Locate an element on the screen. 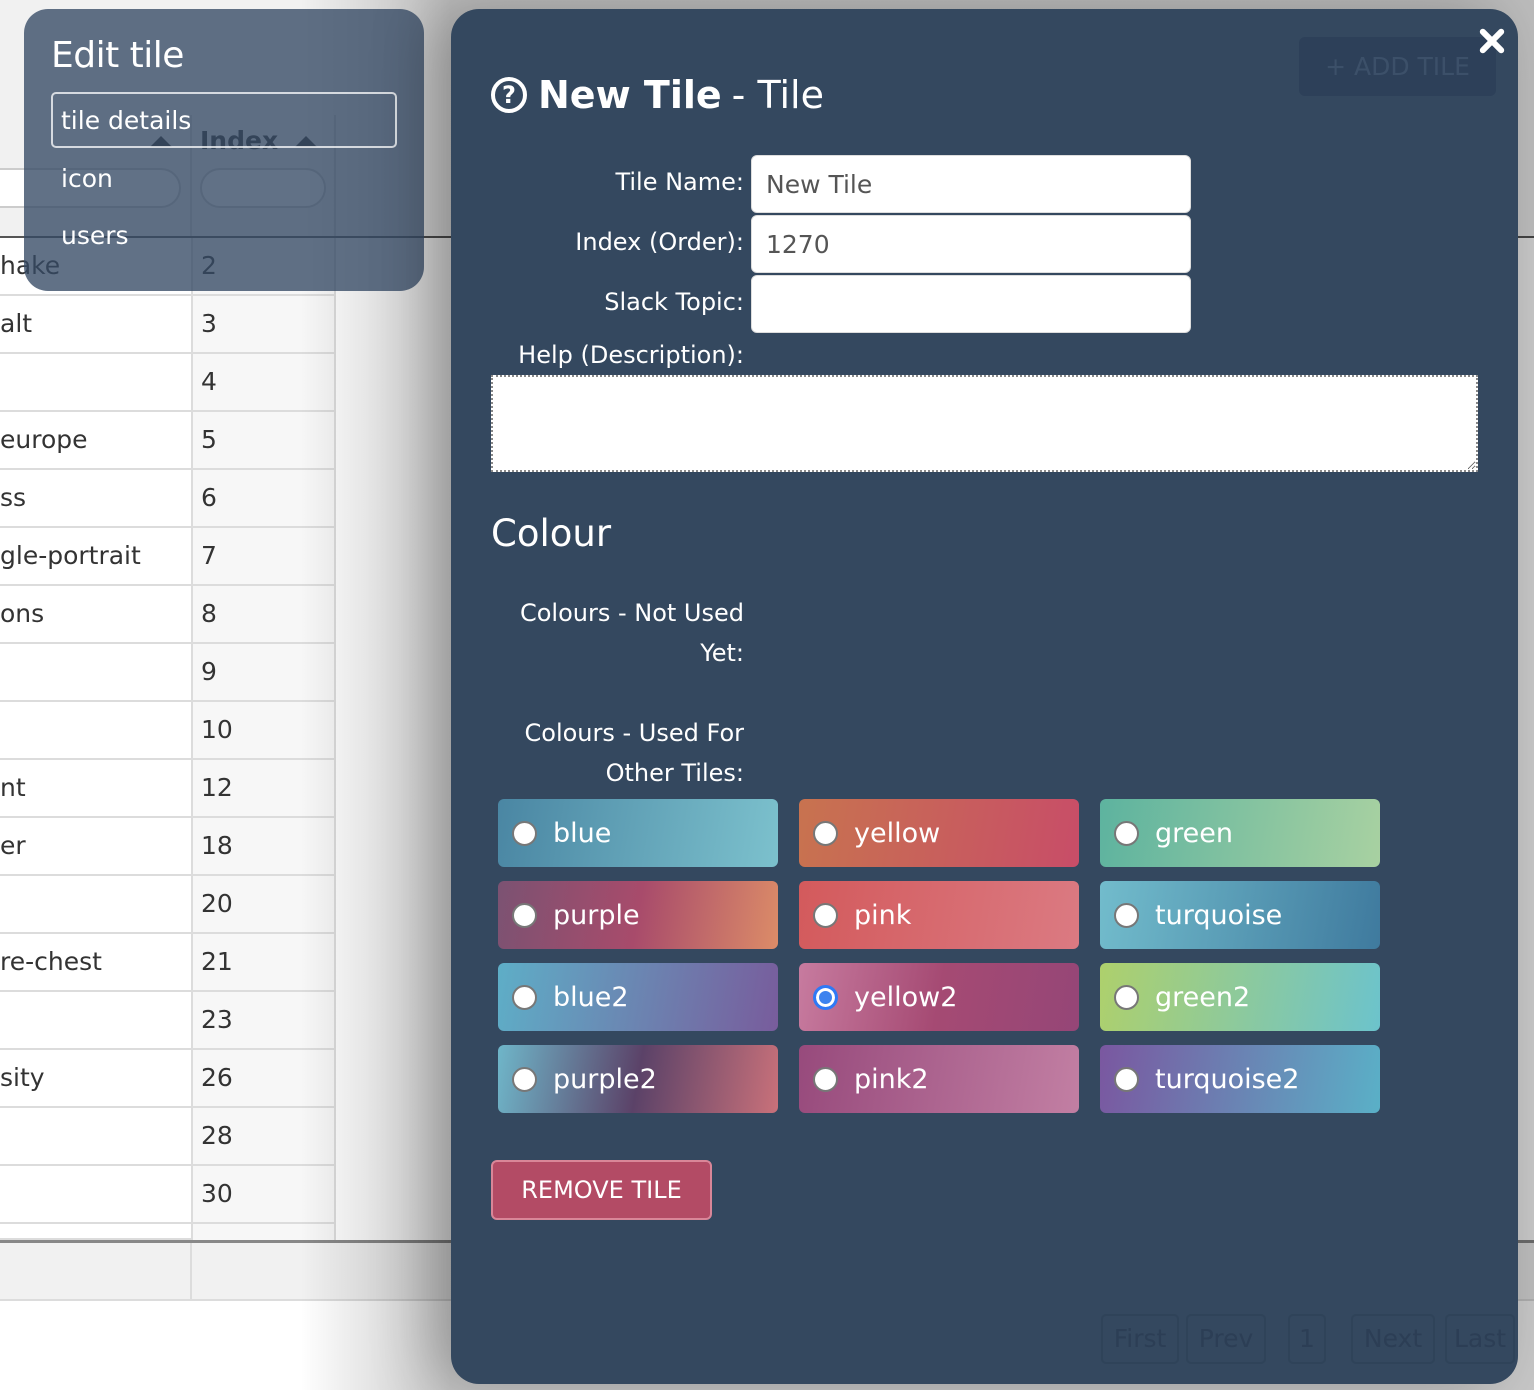 This screenshot has height=1390, width=1534. modal-title: ? New Tile - Tile is located at coordinates (657, 95).